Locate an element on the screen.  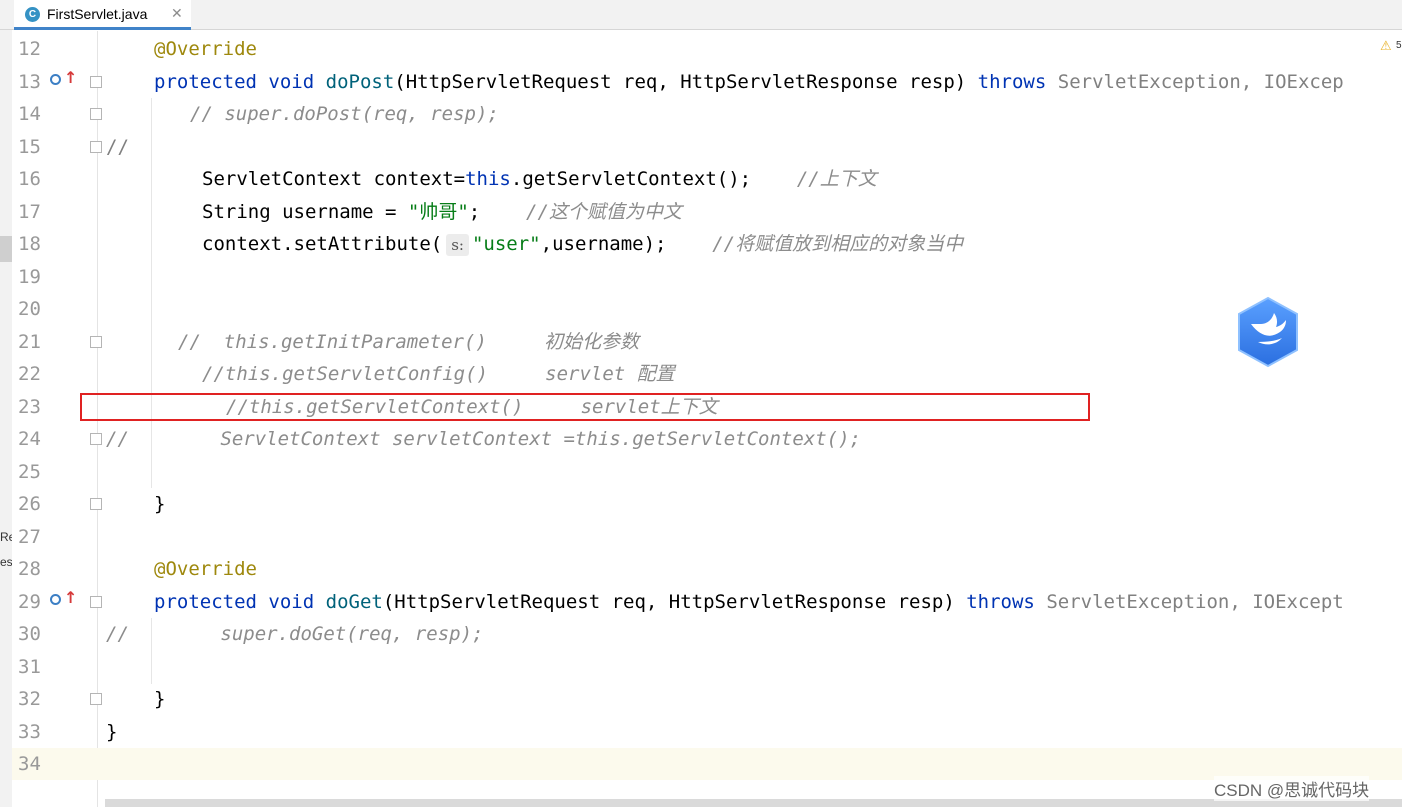
line-number: 13 is located at coordinates (29, 82).